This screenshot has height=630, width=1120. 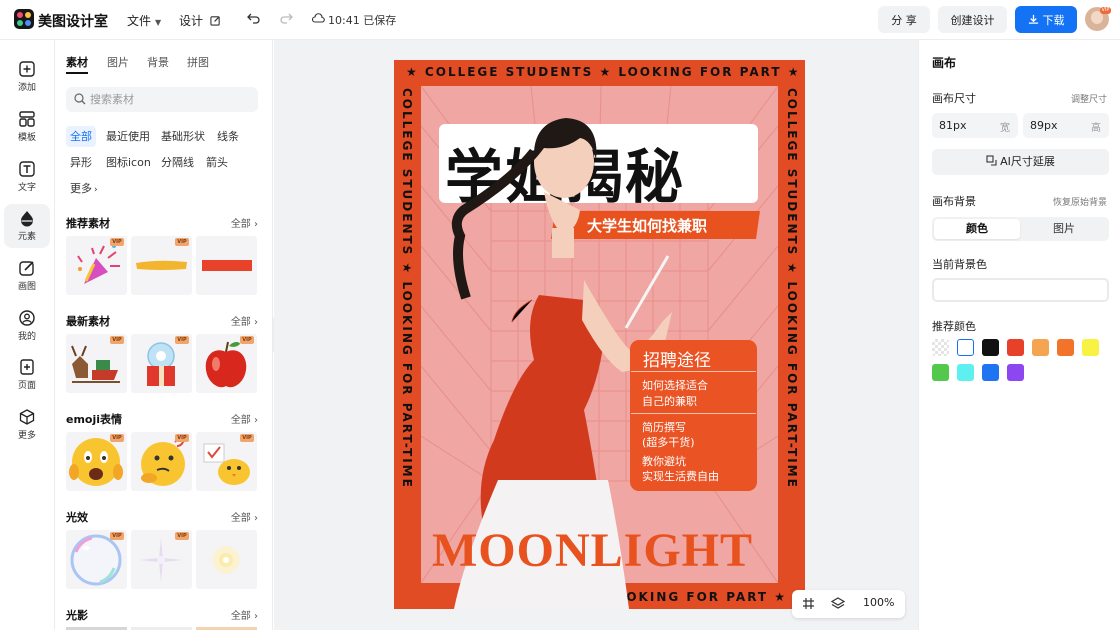 I want to click on poster-info-text: 实现生活费自由, so click(x=680, y=476).